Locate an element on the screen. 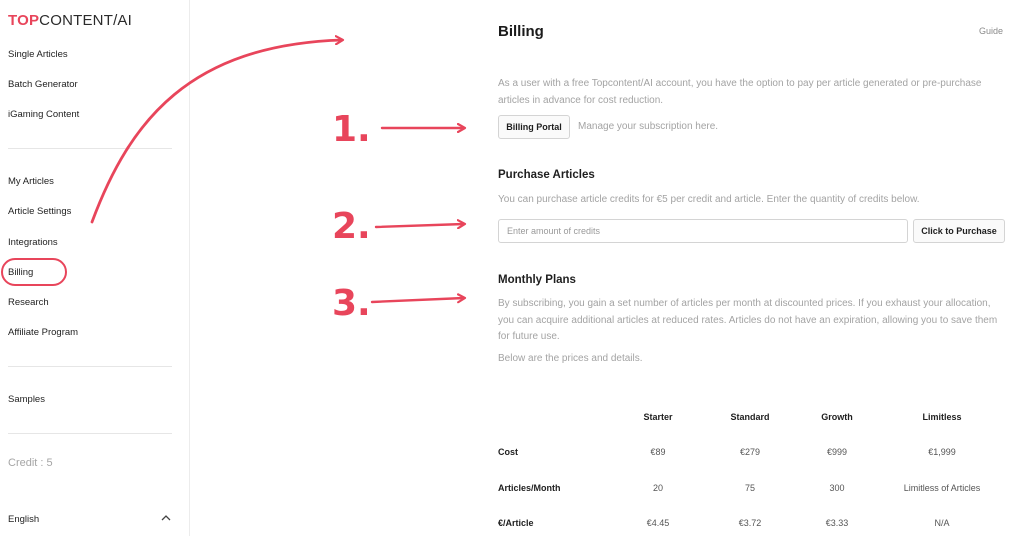 Image resolution: width=1024 pixels, height=536 pixels. chevron-up-icon is located at coordinates (166, 518).